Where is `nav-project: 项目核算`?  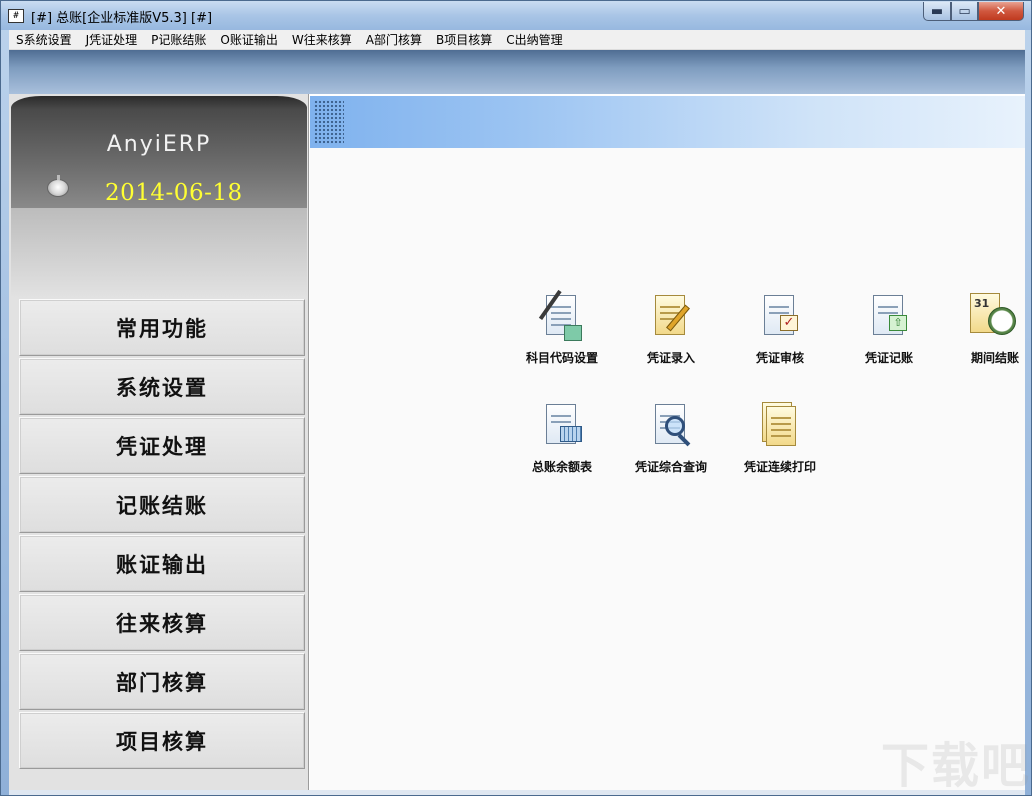 nav-project: 项目核算 is located at coordinates (162, 740).